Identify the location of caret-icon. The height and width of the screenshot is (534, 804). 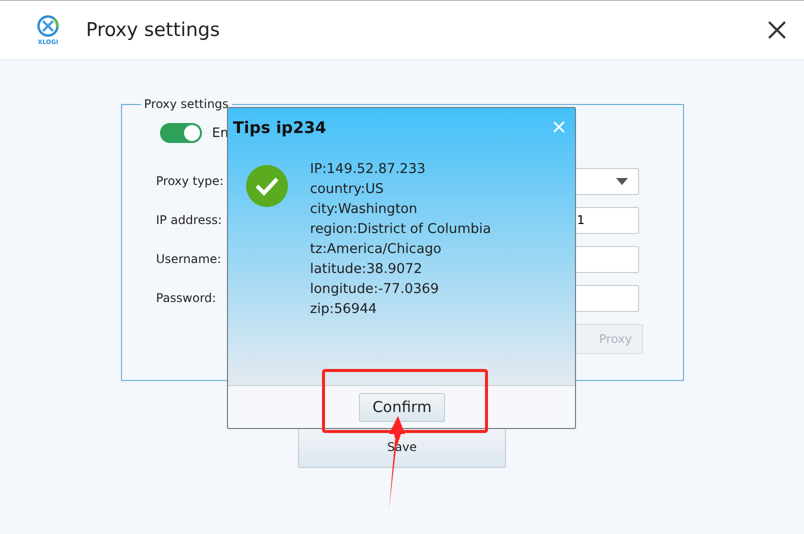
(622, 181).